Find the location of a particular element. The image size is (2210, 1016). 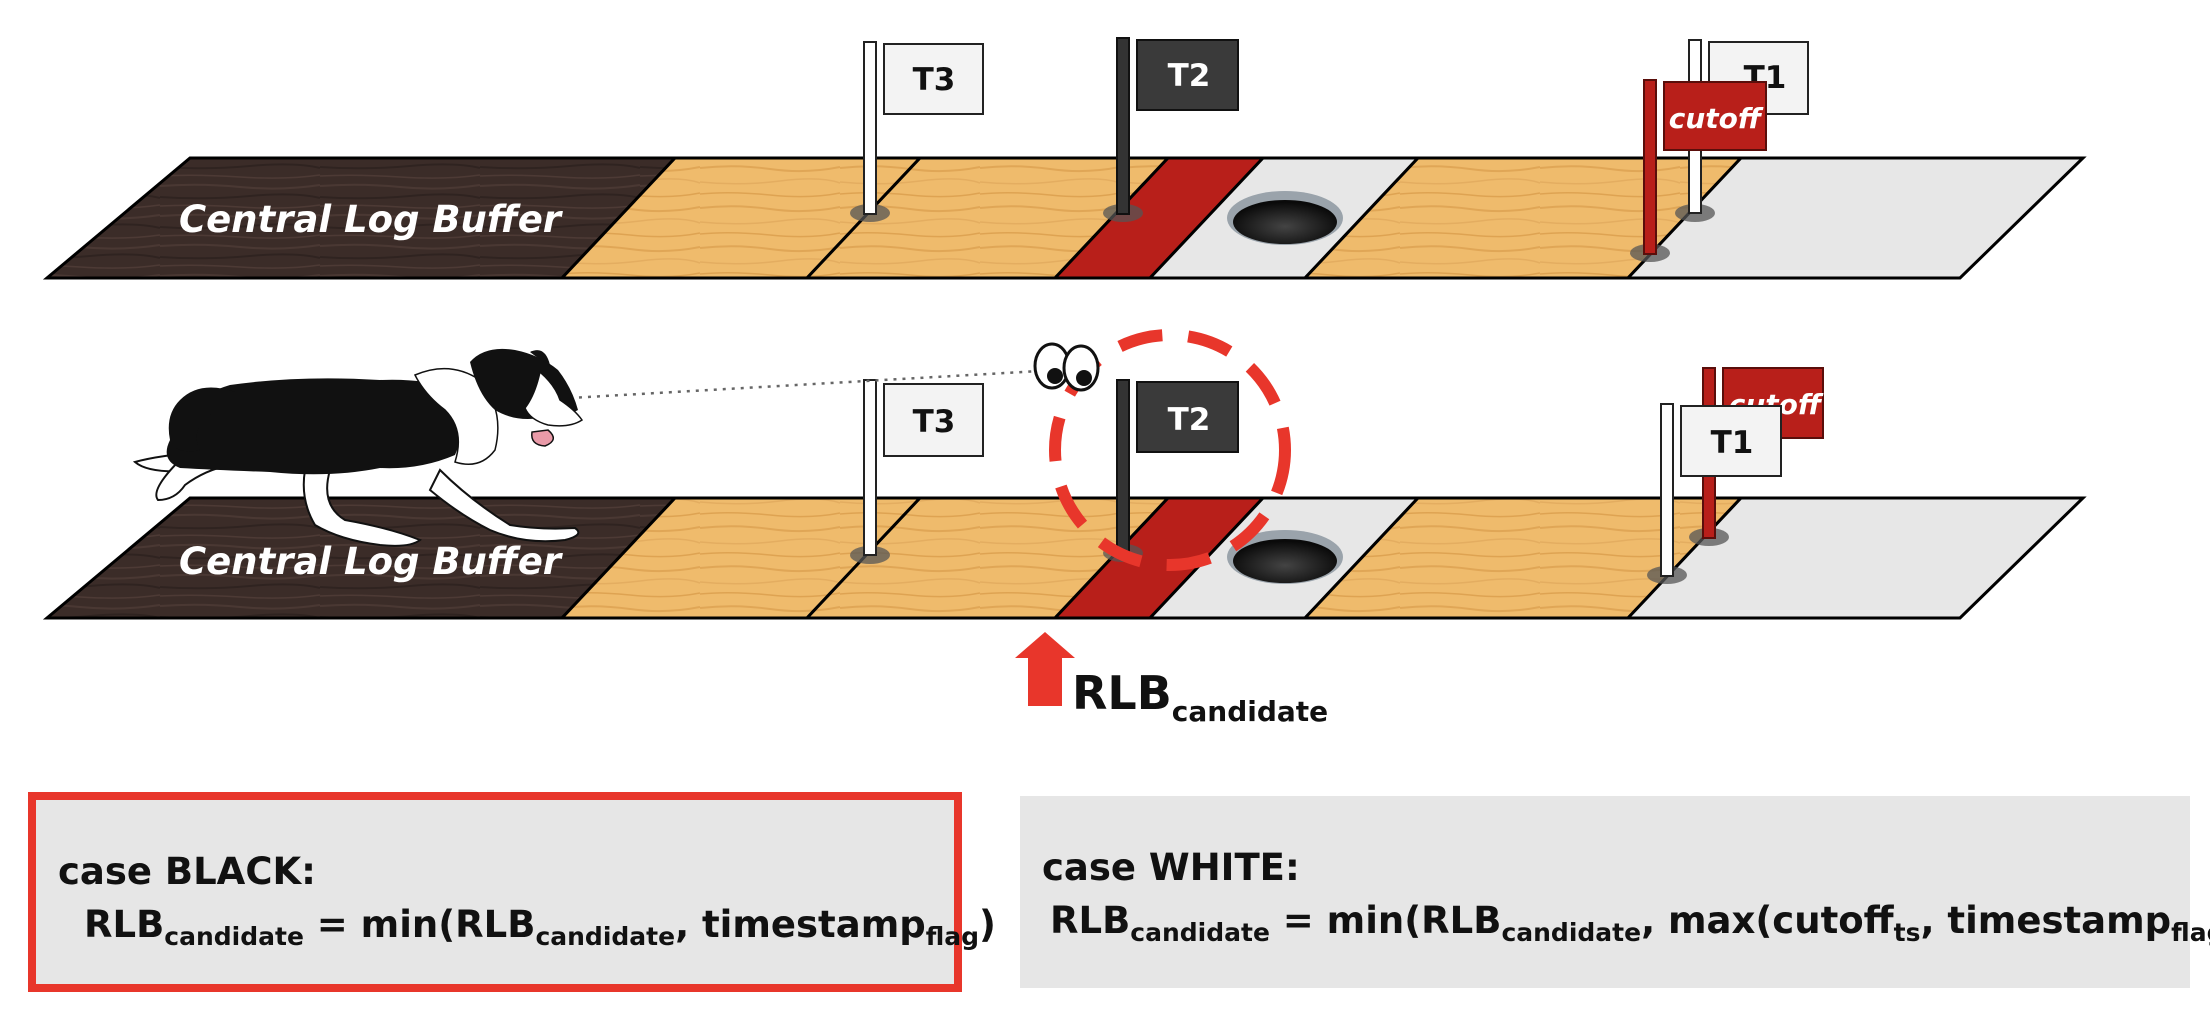

flag-label: T1 is located at coordinates (1732, 443).